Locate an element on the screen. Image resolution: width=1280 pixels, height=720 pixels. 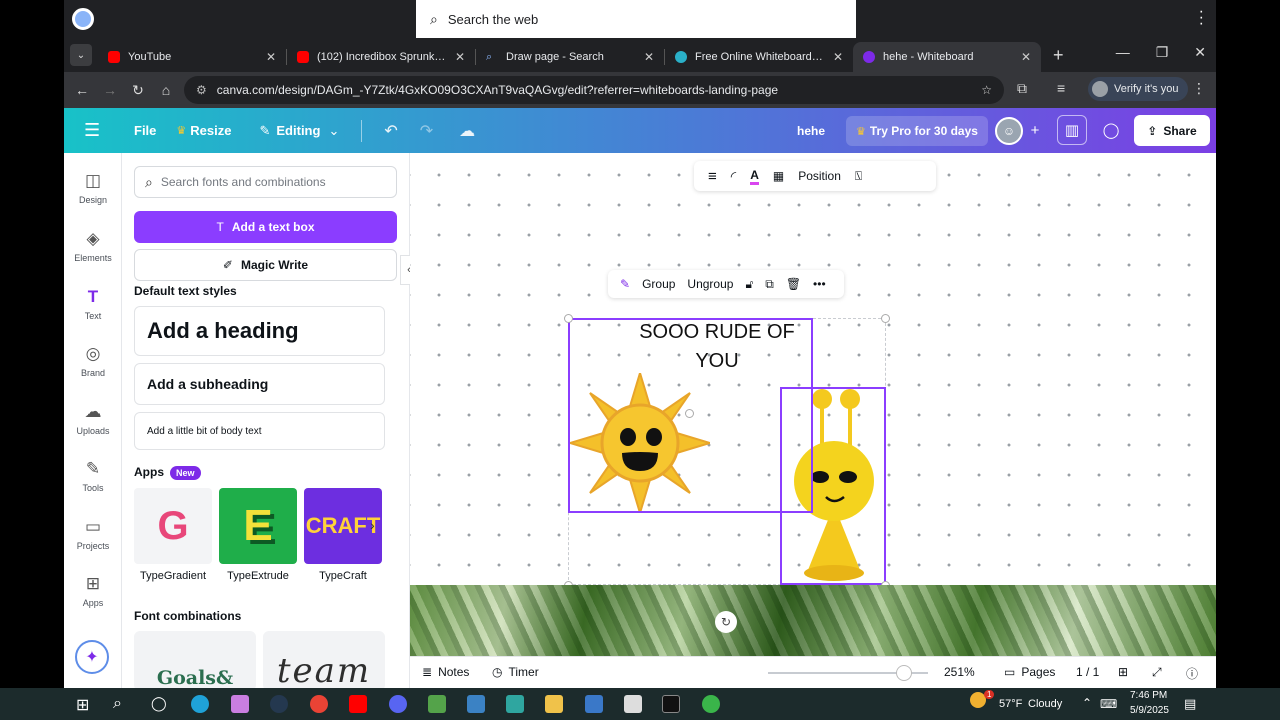
tab-hehe-whiteboard: hehe - Whiteboard ✕ is located at coordinates (947, 57).